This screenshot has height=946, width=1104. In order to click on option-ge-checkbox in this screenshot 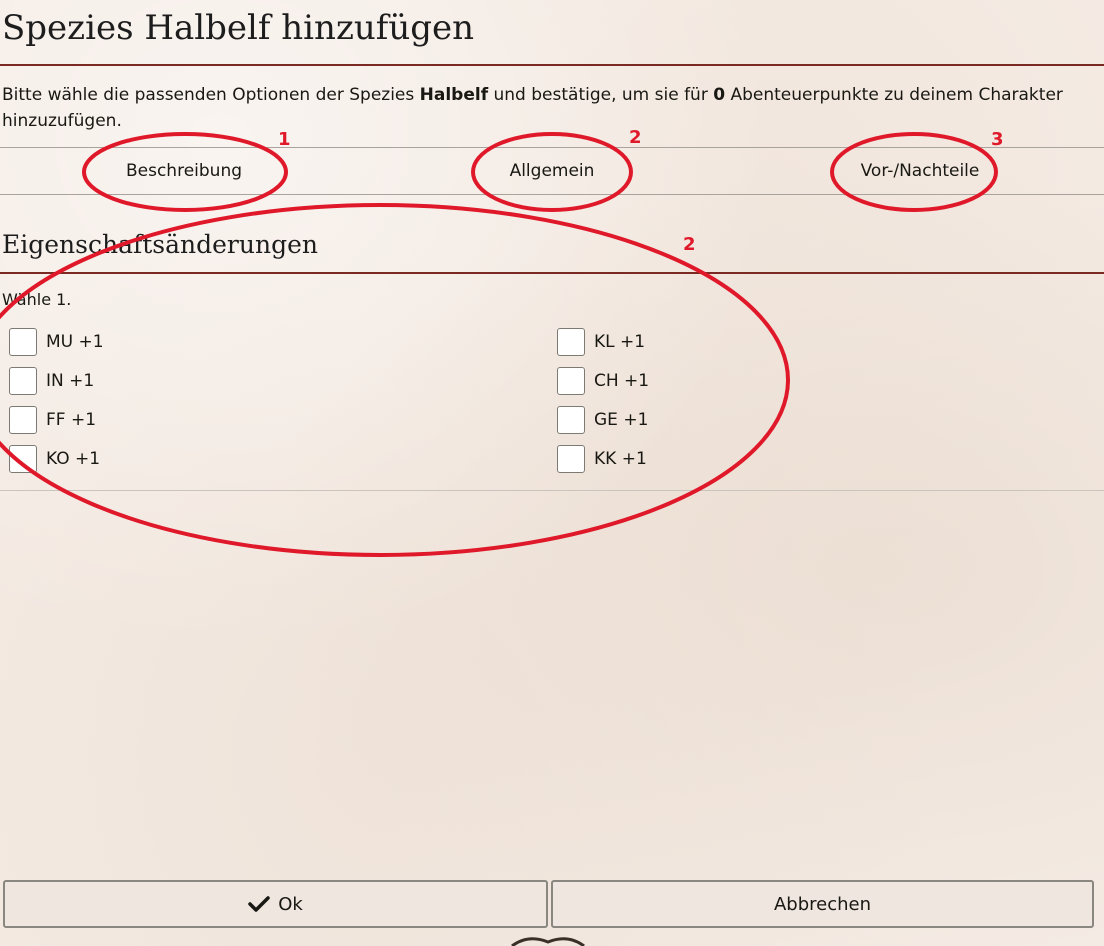, I will do `click(571, 420)`.